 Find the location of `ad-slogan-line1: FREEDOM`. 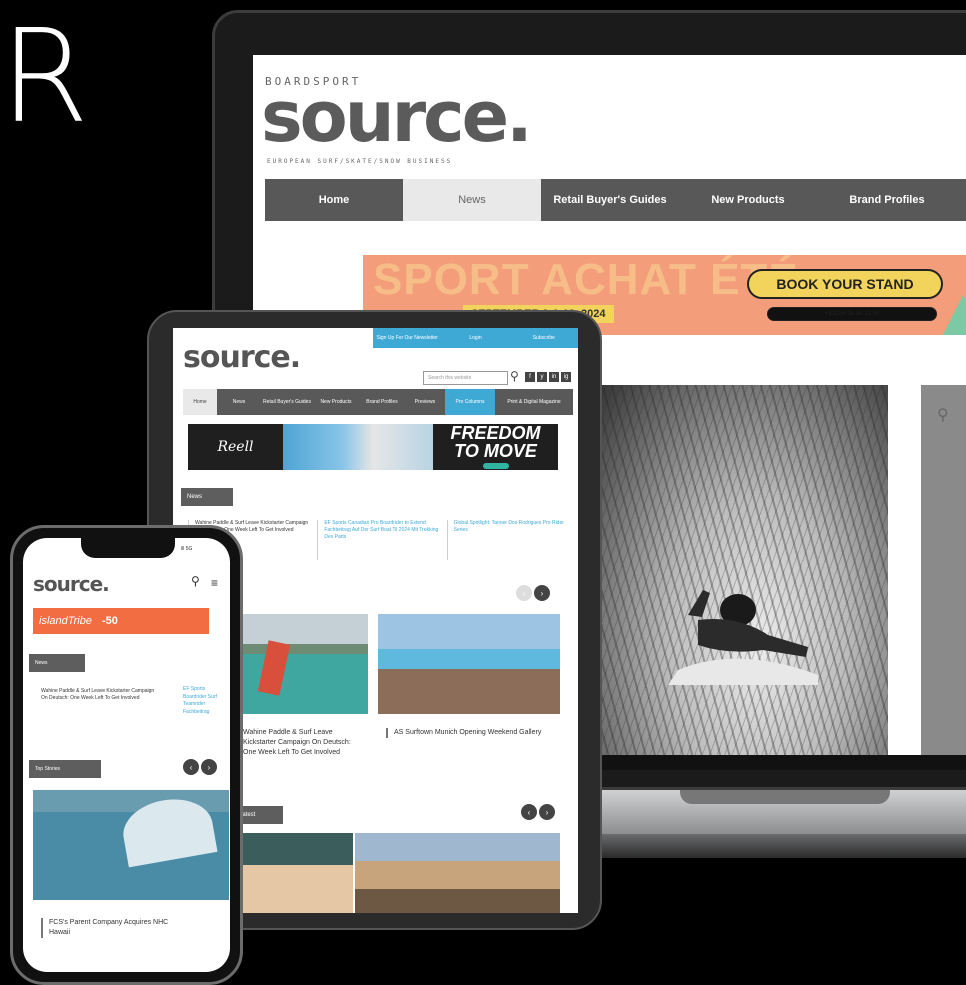

ad-slogan-line1: FREEDOM is located at coordinates (495, 433).